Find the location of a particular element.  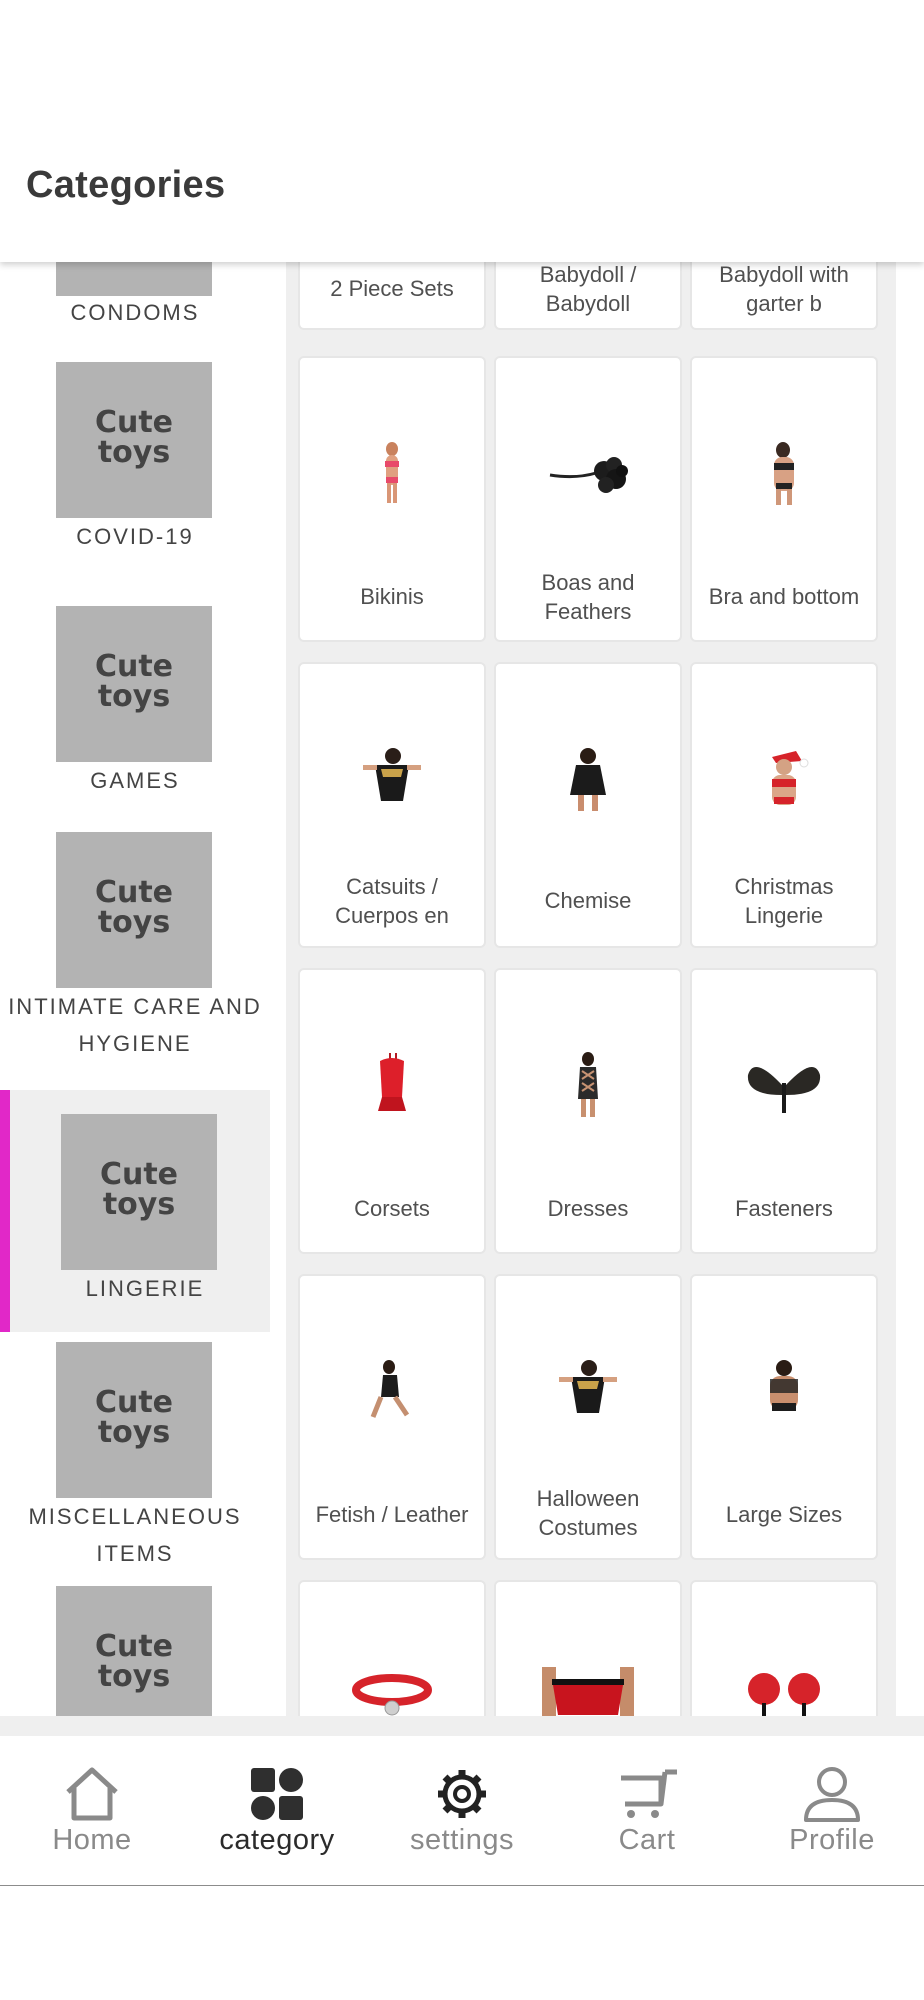

dress-image is located at coordinates (588, 1085).